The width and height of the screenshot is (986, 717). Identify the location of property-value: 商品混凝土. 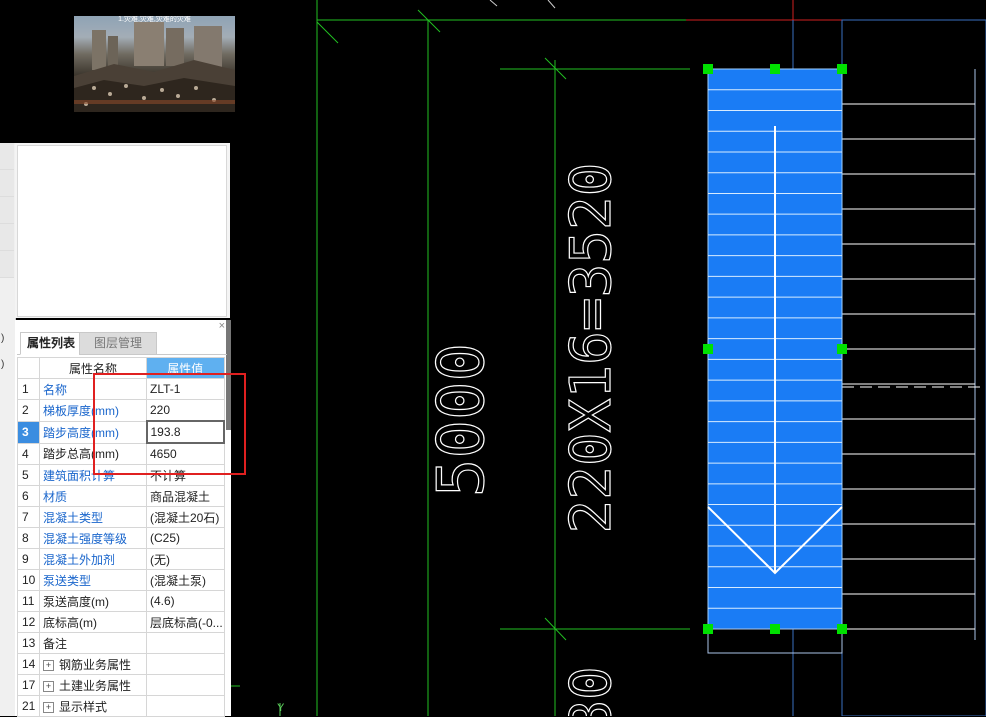
(185, 496).